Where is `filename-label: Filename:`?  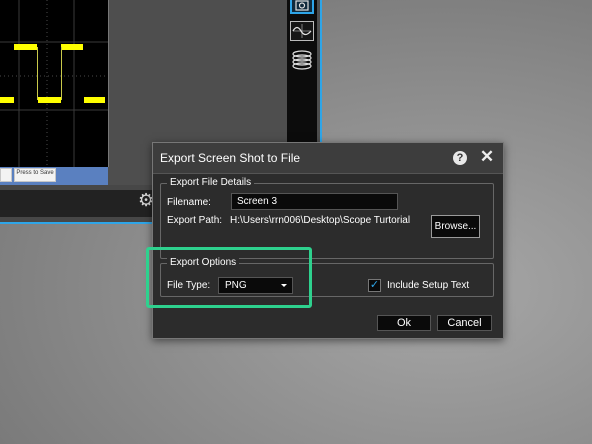 filename-label: Filename: is located at coordinates (189, 202).